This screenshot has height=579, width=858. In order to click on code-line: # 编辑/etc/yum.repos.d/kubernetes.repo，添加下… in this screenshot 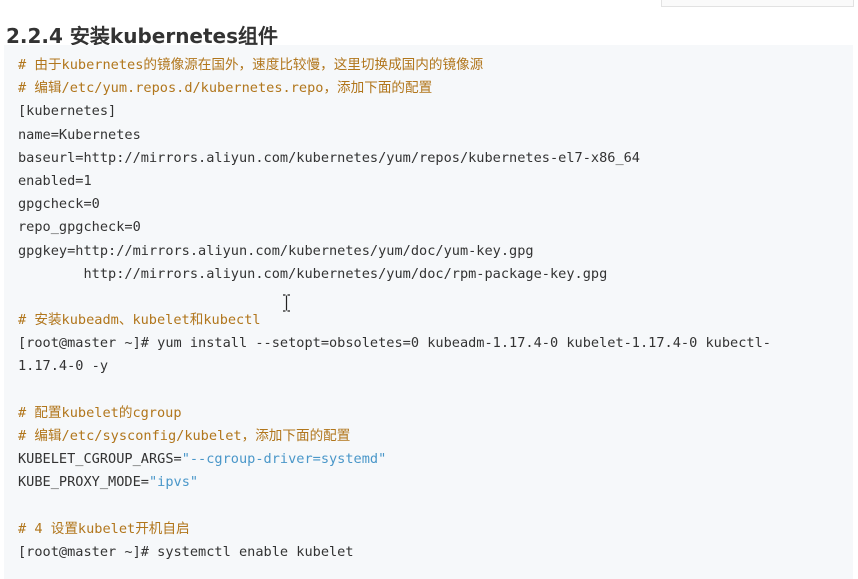, I will do `click(394, 88)`.